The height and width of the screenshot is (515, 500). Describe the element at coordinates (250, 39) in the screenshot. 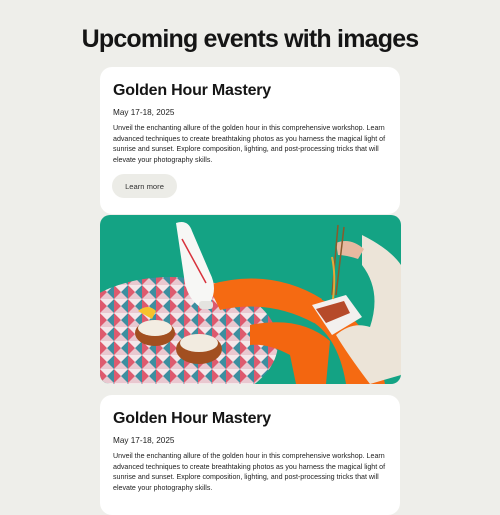

I see `page-title: Upcoming events with images` at that location.